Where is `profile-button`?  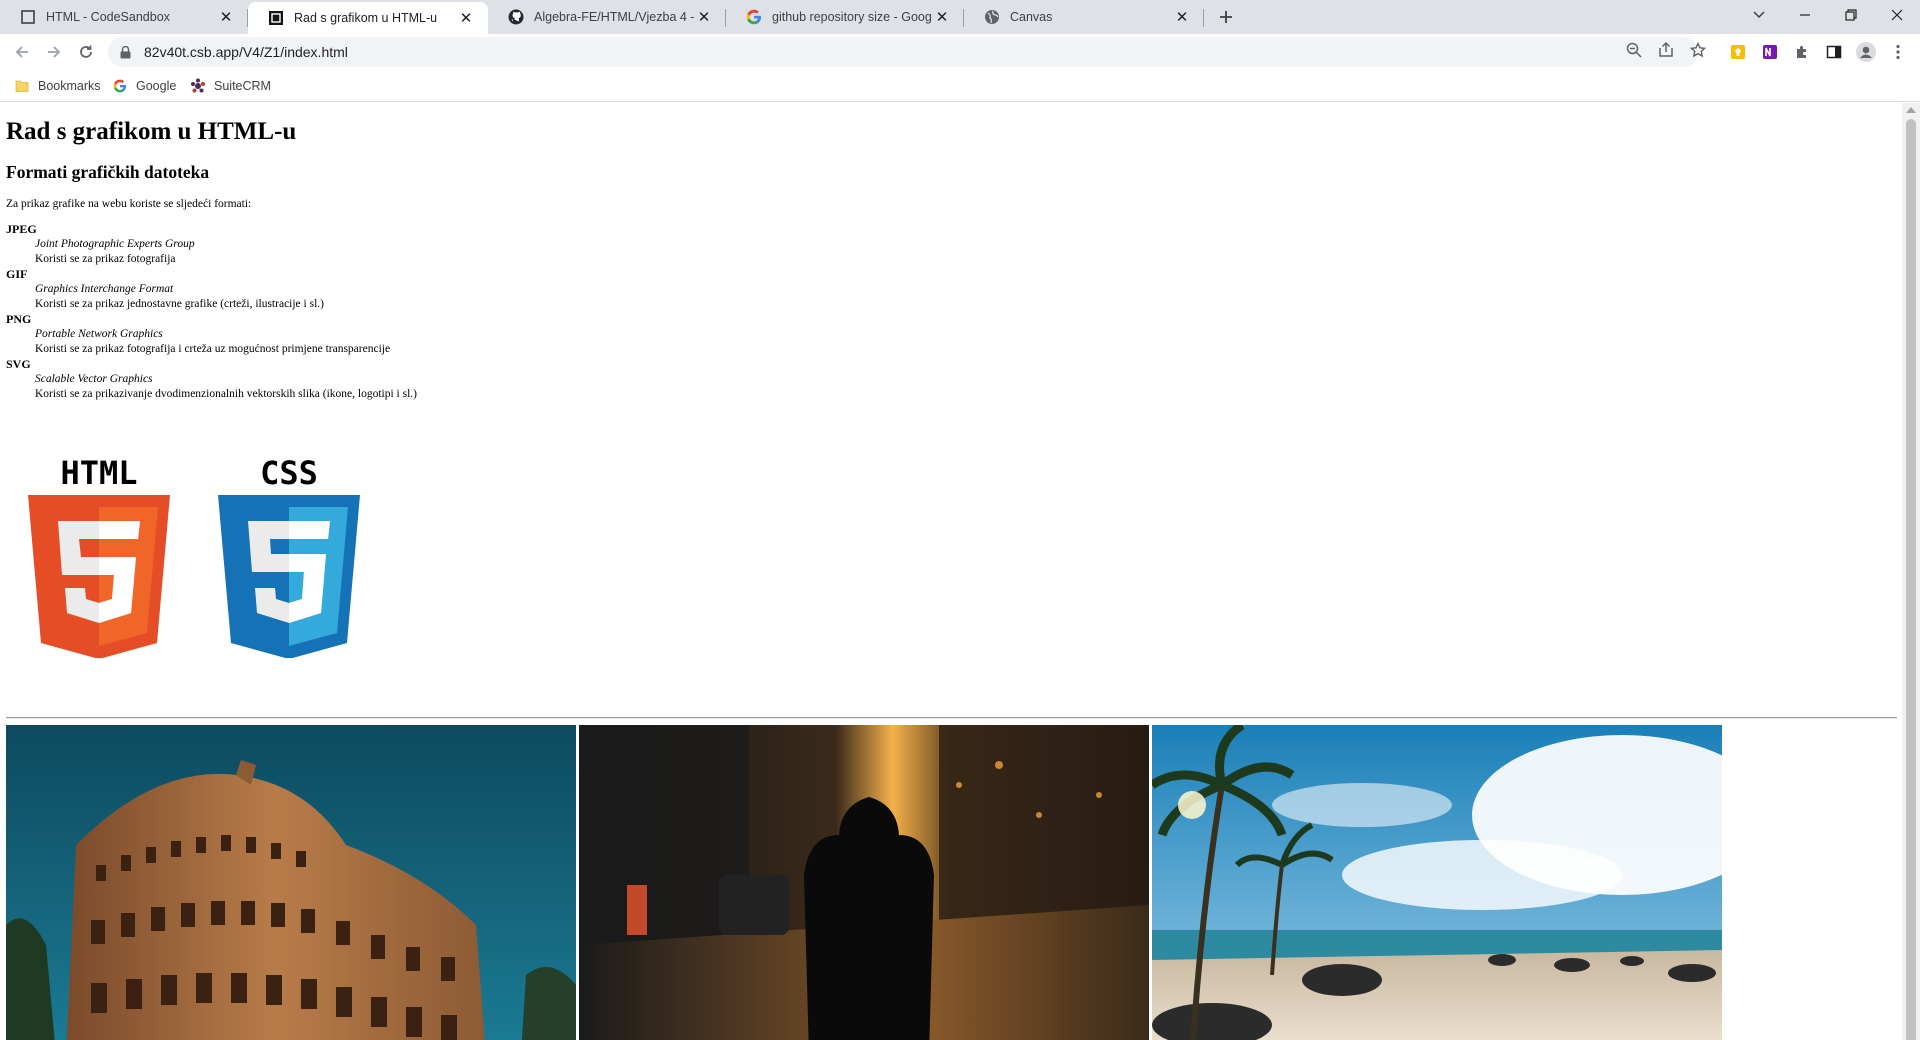 profile-button is located at coordinates (1866, 52).